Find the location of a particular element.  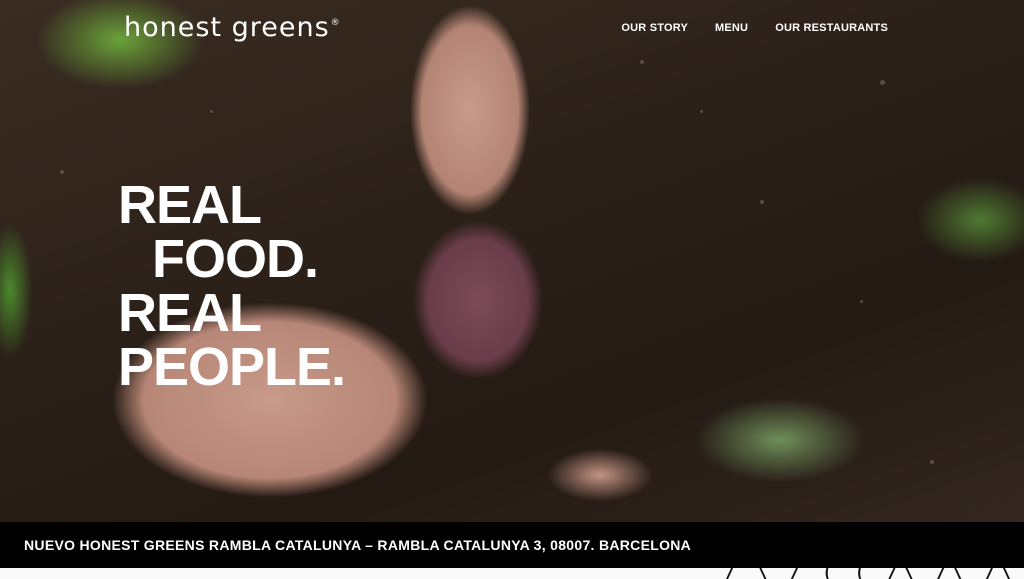

hand-drawn-doodle-icon: / \ / ( ( /\ /\ /\ is located at coordinates (870, 573).